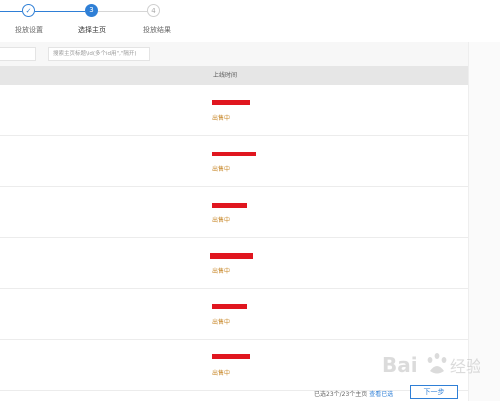  I want to click on filter-select, so click(18, 54).